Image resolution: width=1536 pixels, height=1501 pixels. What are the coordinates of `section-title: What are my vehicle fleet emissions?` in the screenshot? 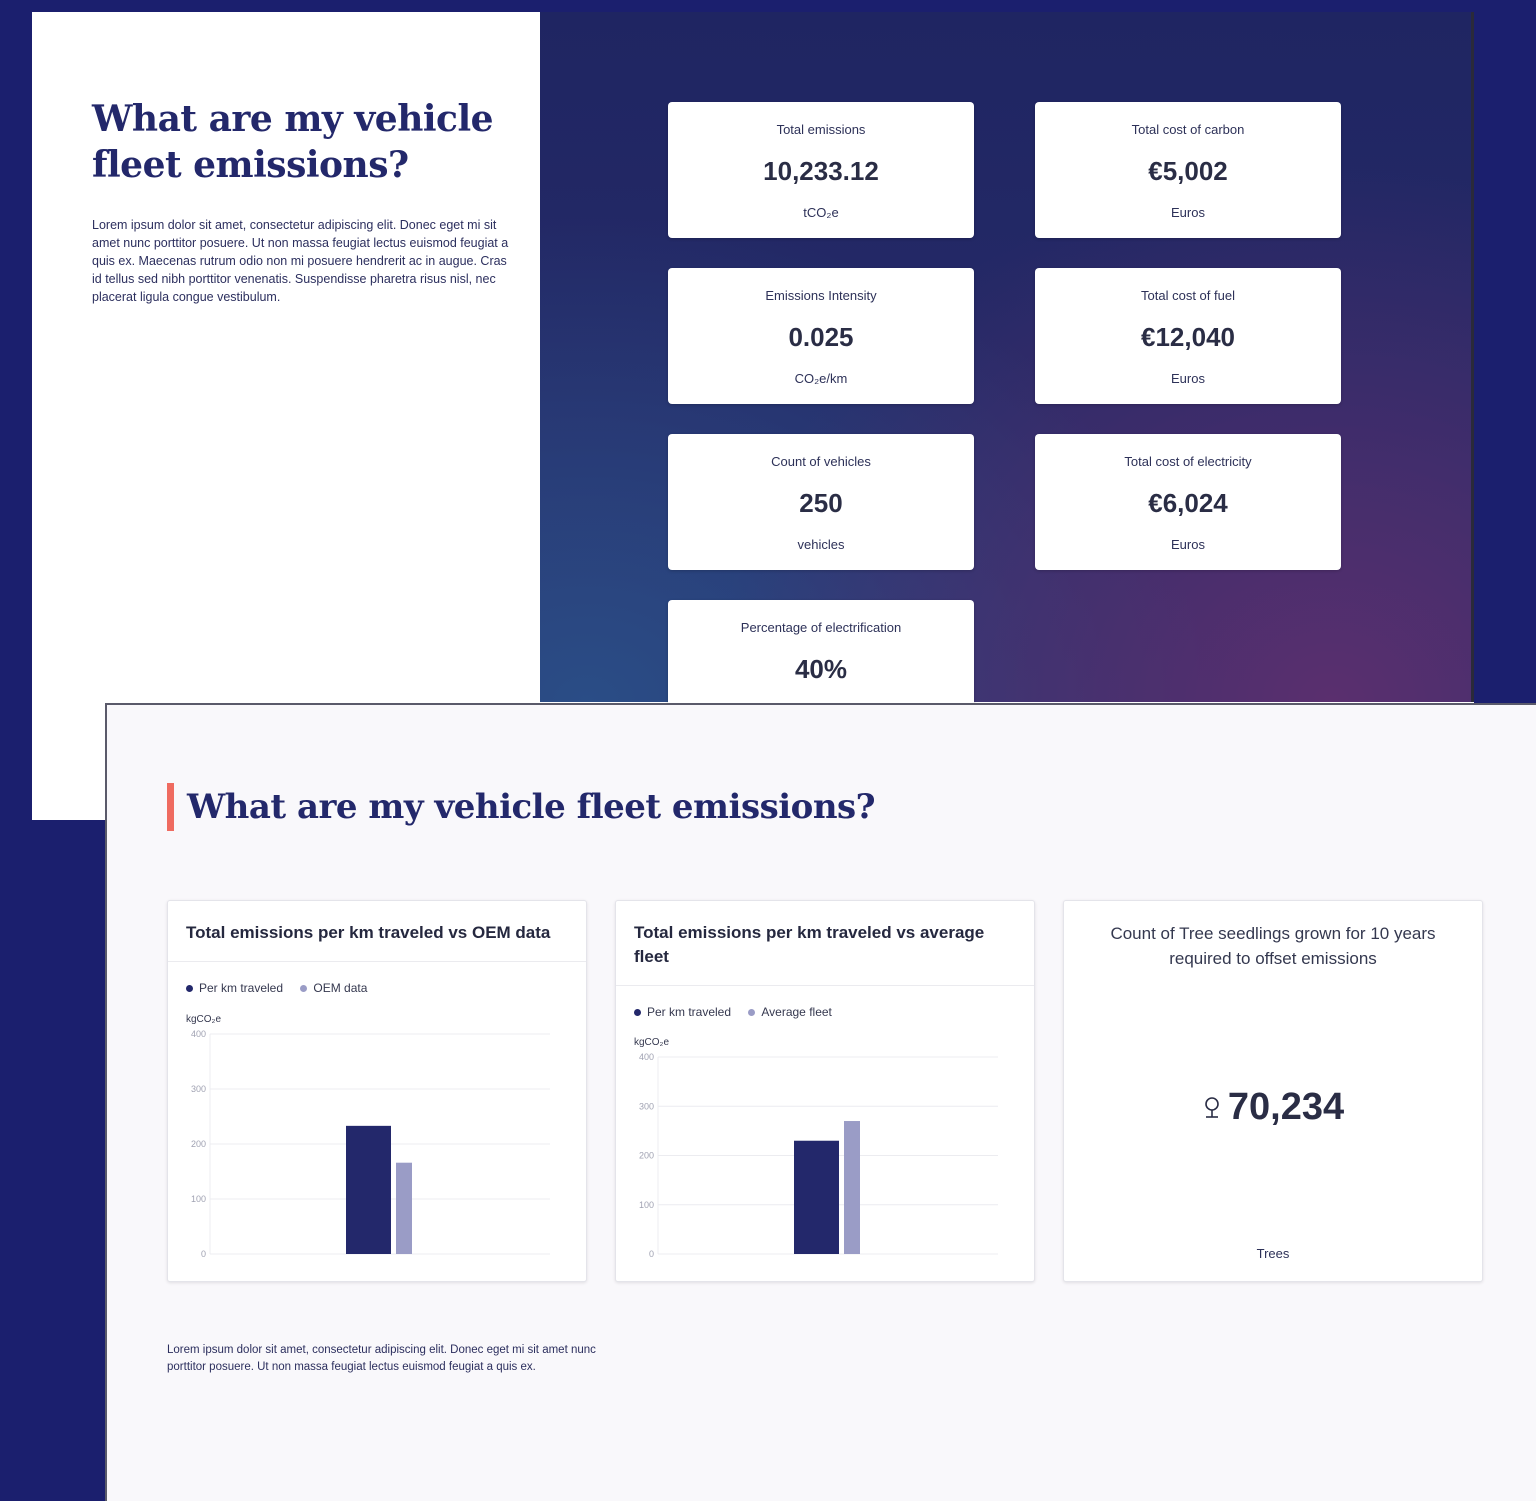 It's located at (531, 807).